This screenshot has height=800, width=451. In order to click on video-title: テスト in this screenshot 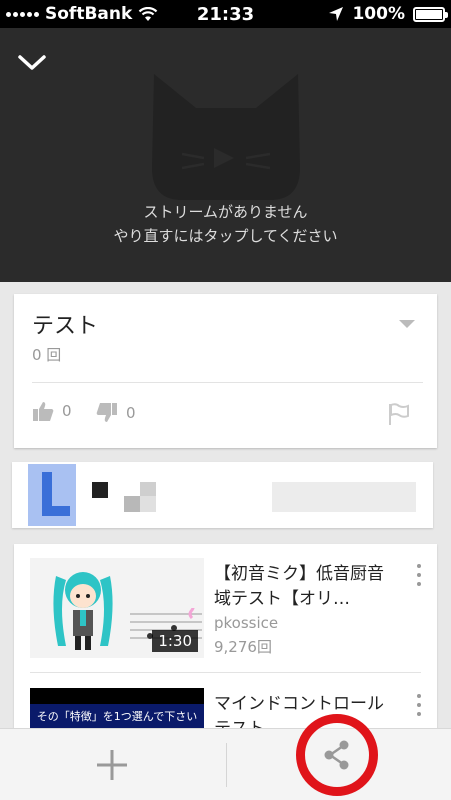, I will do `click(65, 326)`.